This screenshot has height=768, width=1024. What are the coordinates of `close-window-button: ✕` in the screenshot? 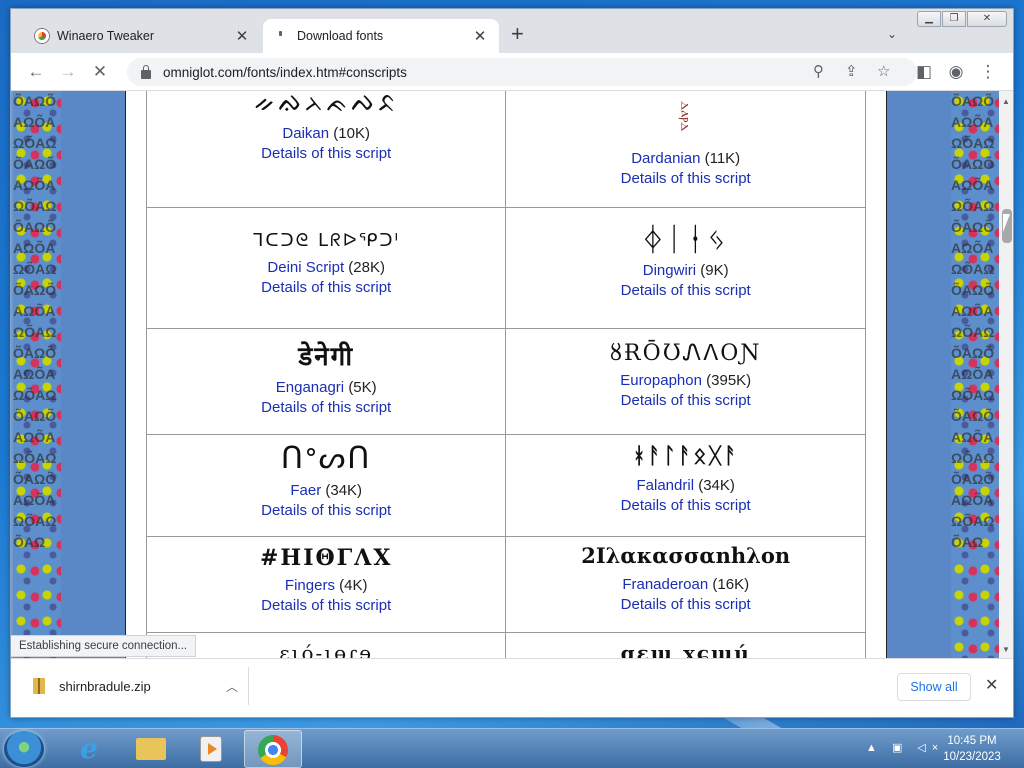 It's located at (987, 19).